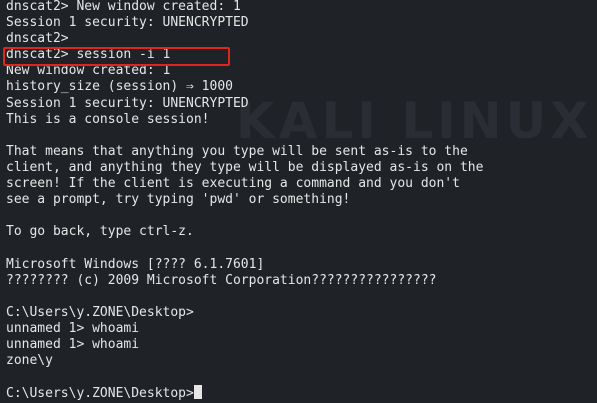 The width and height of the screenshot is (597, 403). Describe the element at coordinates (123, 7) in the screenshot. I see `output-line: dnscat2> New window created: 1` at that location.